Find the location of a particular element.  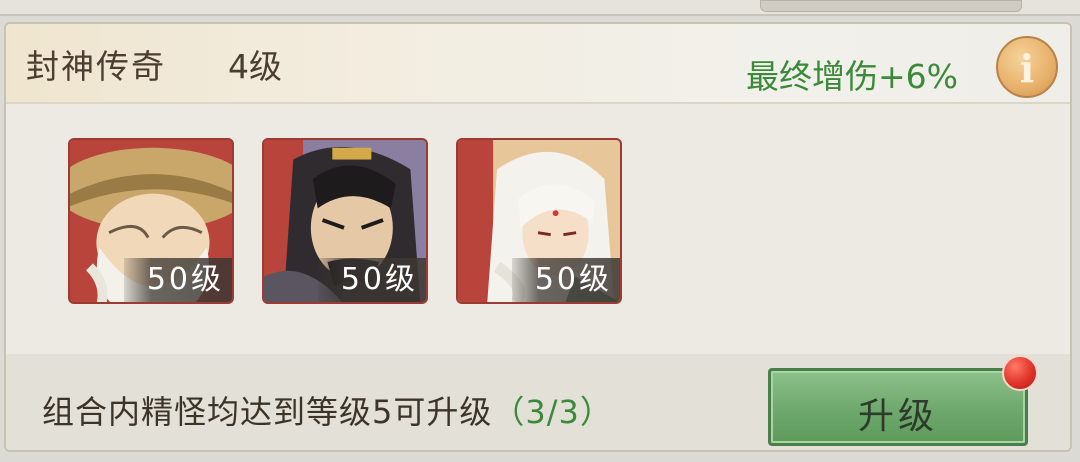

notification-dot-icon is located at coordinates (1020, 373).